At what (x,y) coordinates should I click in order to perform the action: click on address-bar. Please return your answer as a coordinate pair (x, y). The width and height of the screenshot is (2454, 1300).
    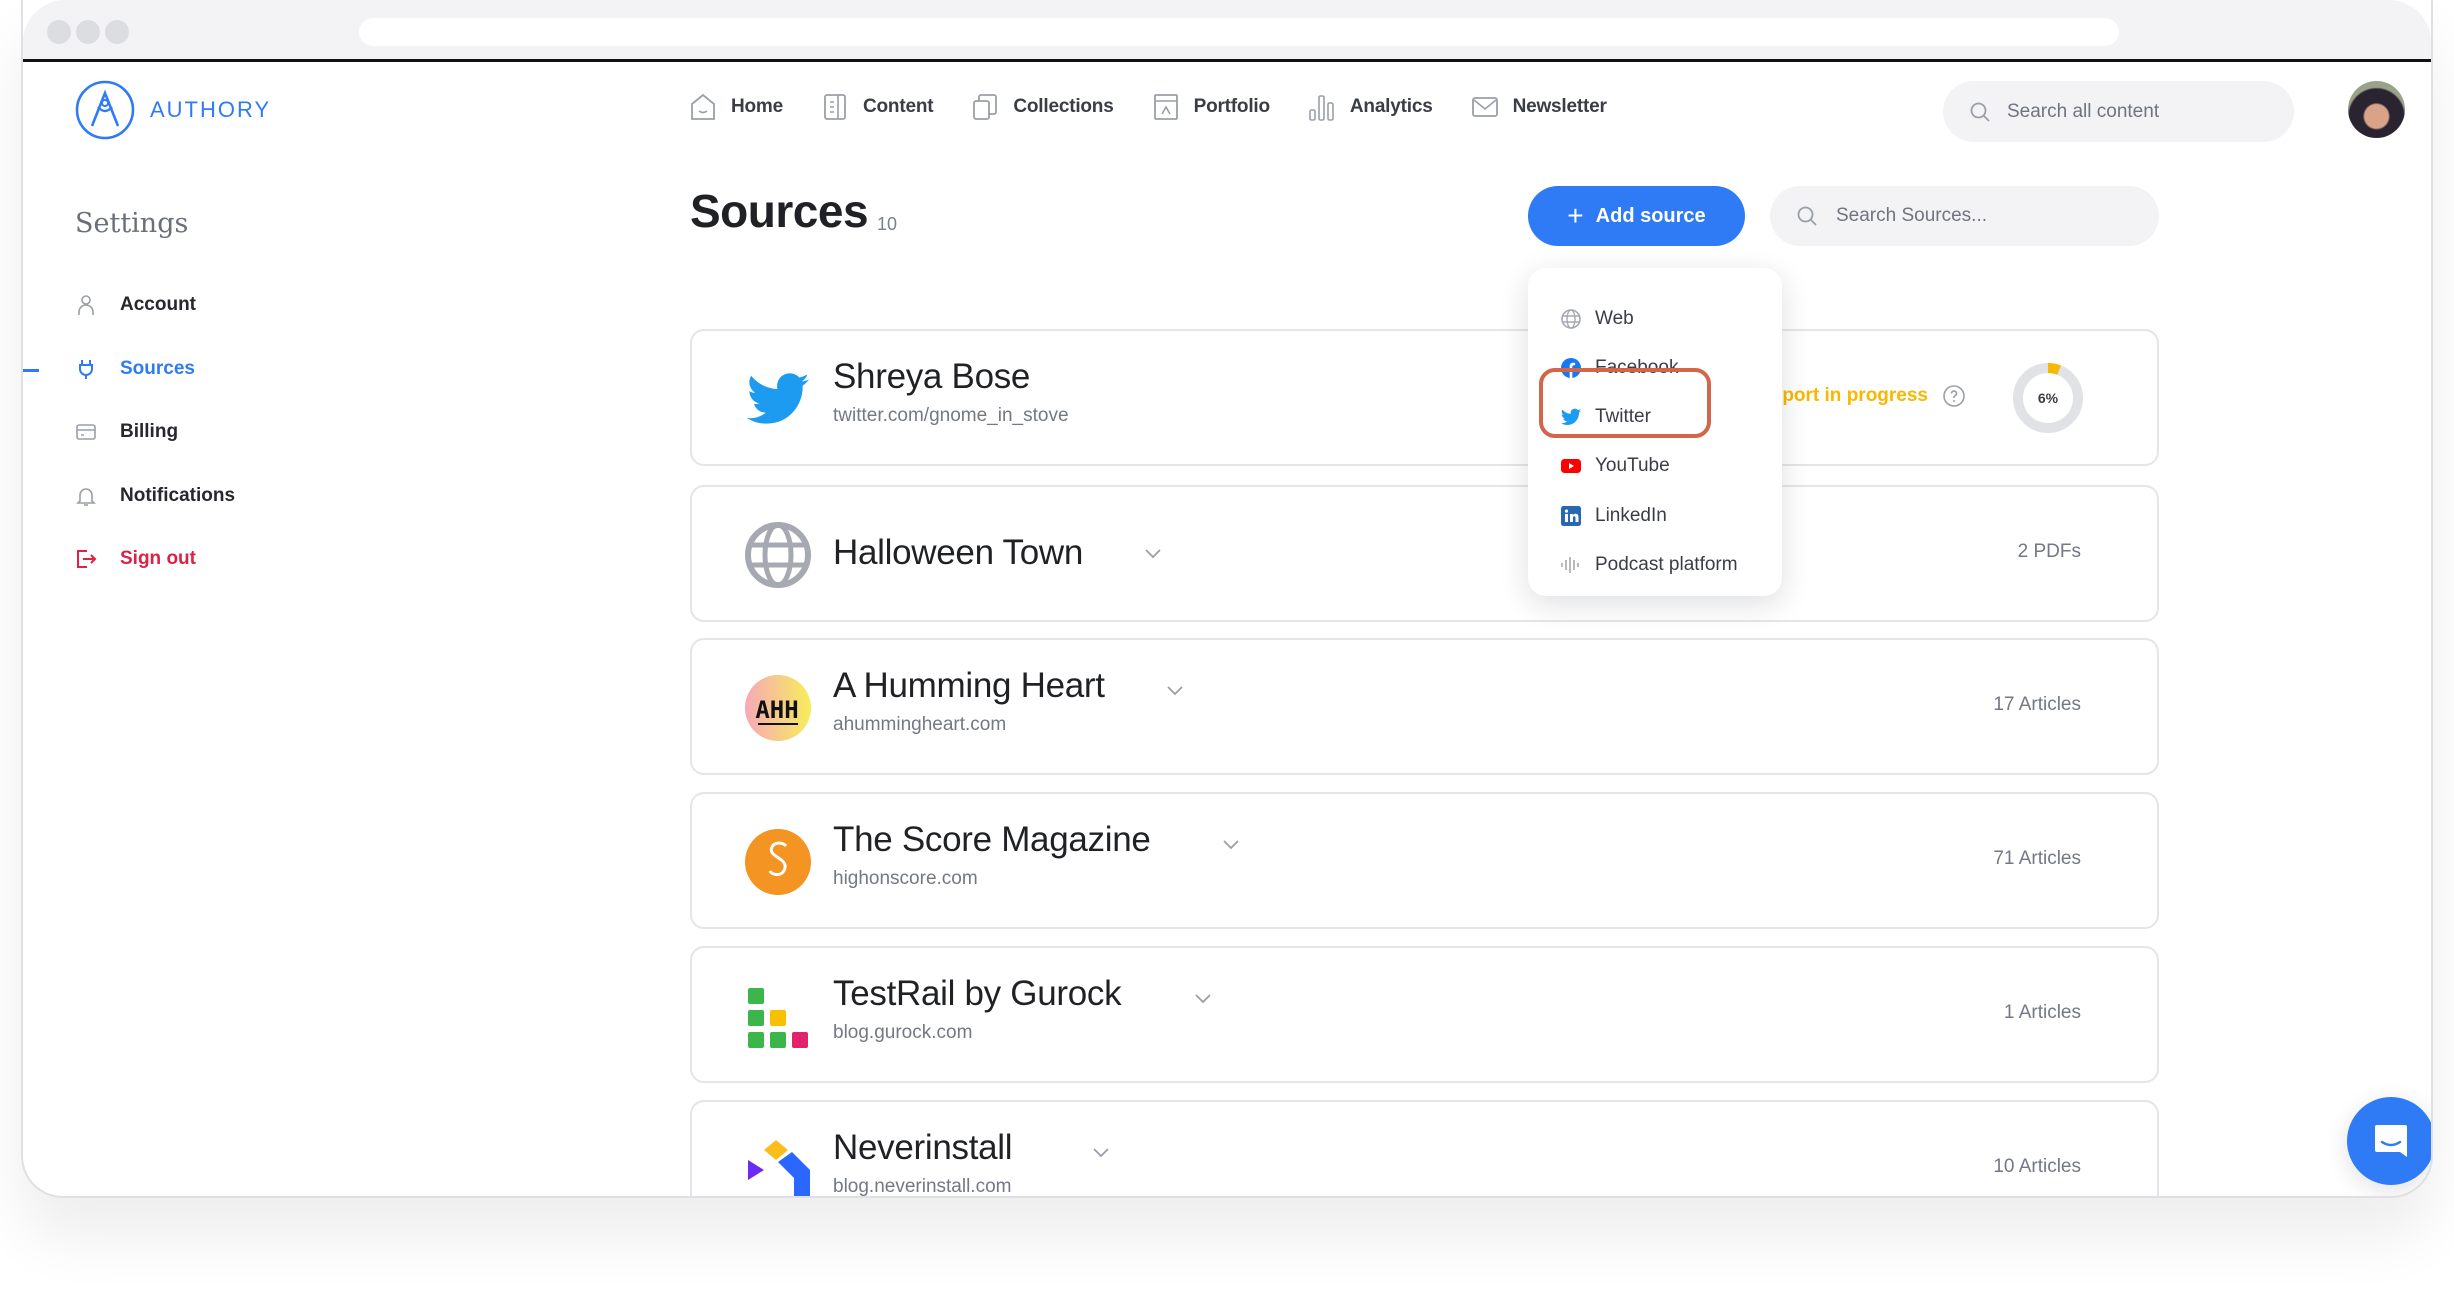
    Looking at the image, I should click on (1239, 32).